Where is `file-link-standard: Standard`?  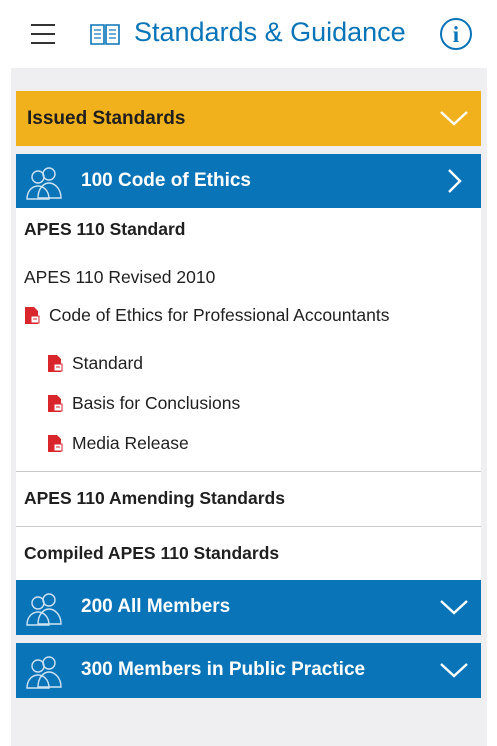 file-link-standard: Standard is located at coordinates (107, 363).